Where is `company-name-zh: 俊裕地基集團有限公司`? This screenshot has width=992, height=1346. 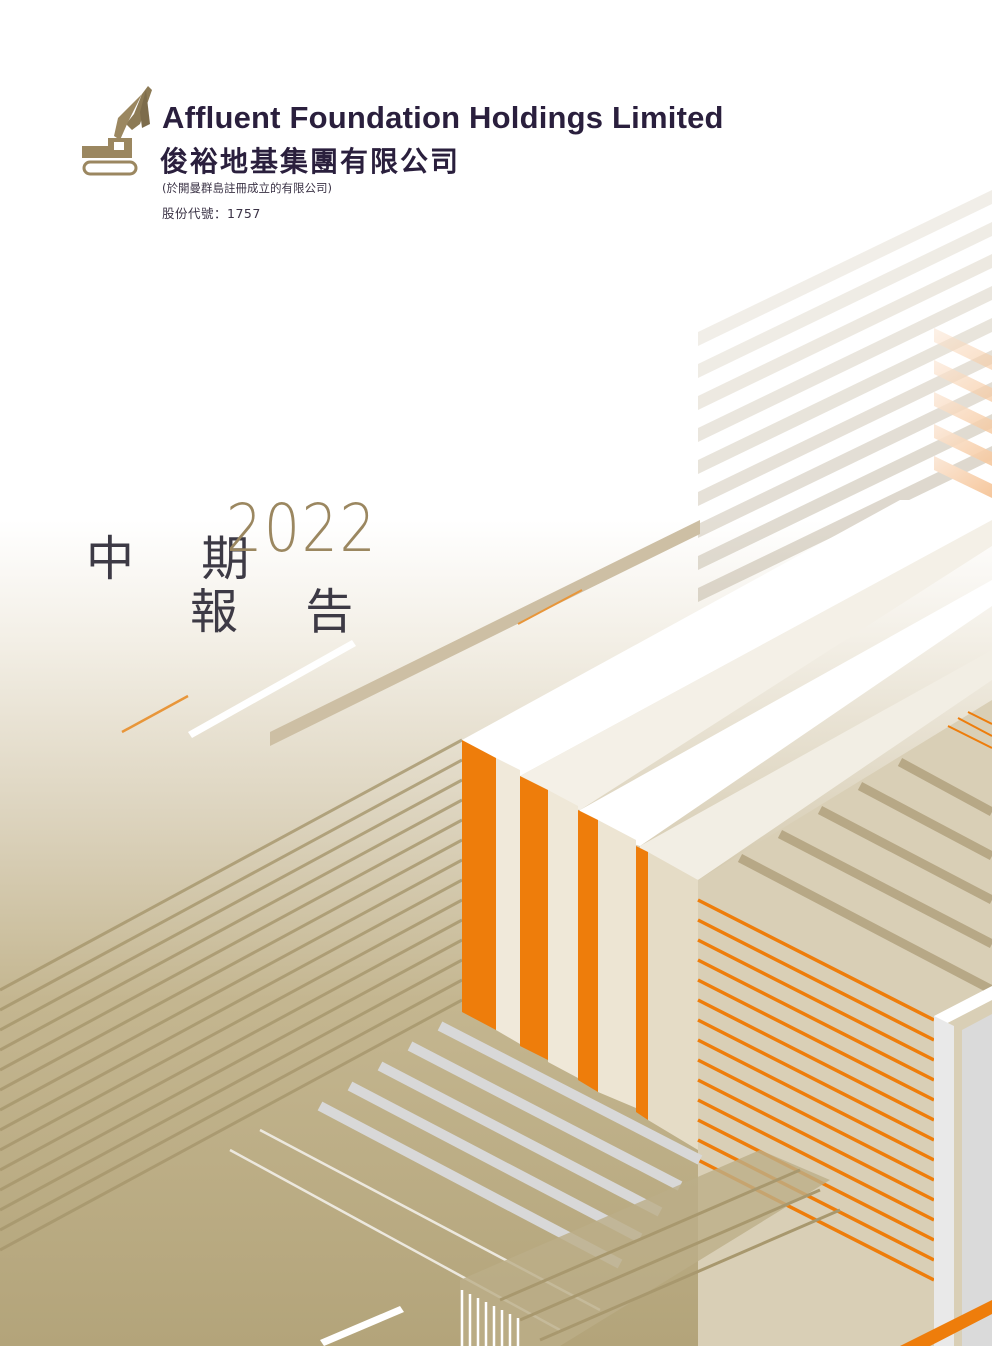 company-name-zh: 俊裕地基集團有限公司 is located at coordinates (310, 161).